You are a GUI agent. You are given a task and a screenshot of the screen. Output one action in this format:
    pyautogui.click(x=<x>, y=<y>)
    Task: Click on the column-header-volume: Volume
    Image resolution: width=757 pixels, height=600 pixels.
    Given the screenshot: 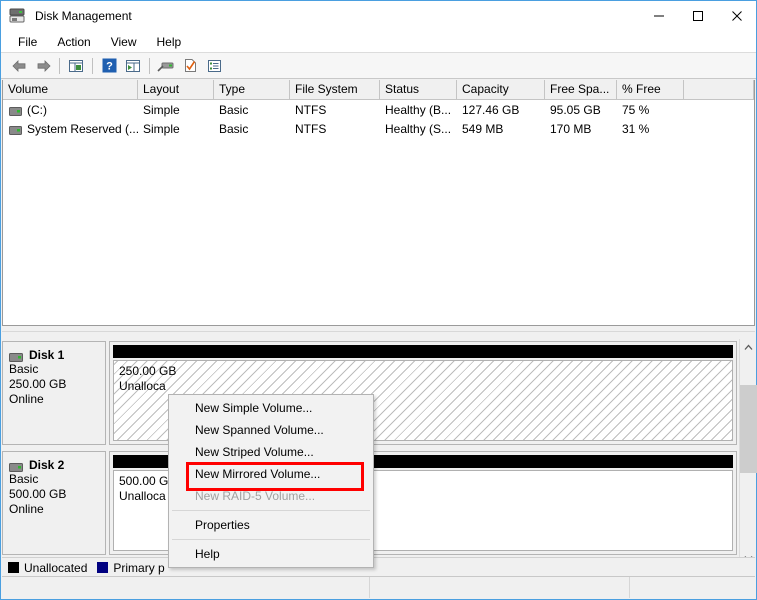 What is the action you would take?
    pyautogui.click(x=70, y=89)
    